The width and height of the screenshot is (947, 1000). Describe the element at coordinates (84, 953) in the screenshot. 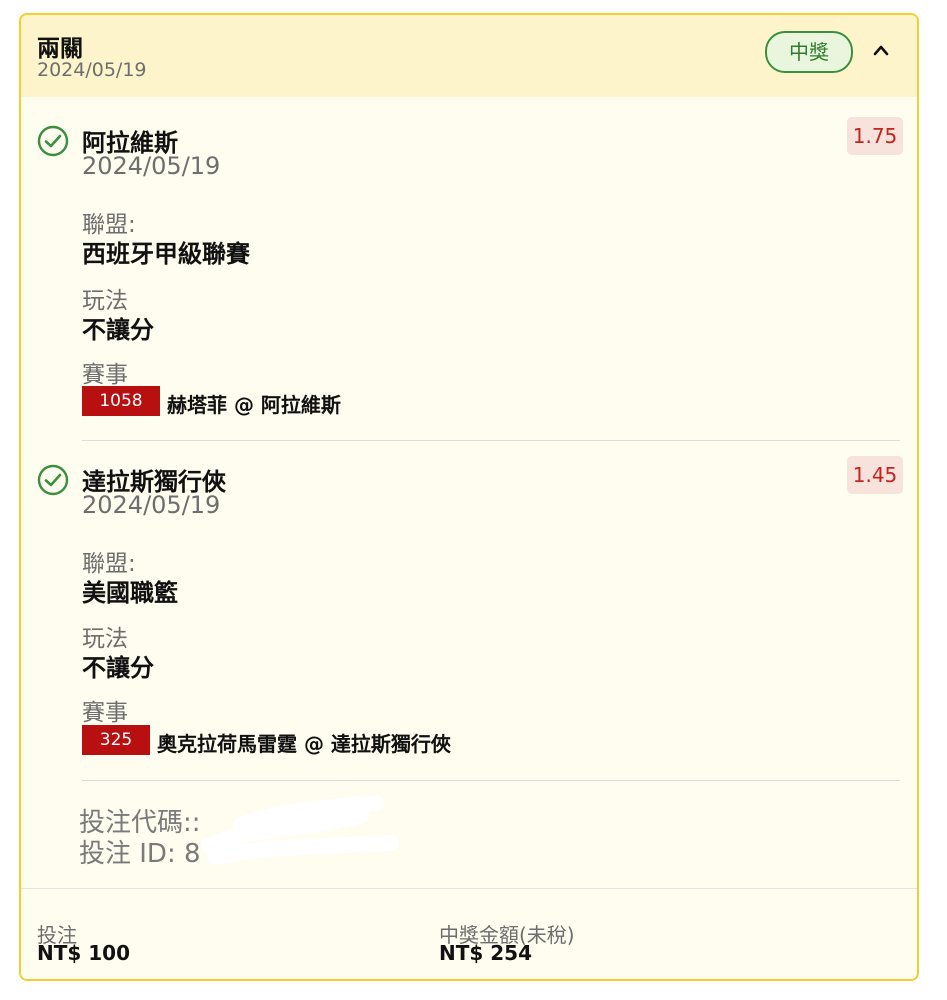

I see `stake-value: NT$ 100` at that location.